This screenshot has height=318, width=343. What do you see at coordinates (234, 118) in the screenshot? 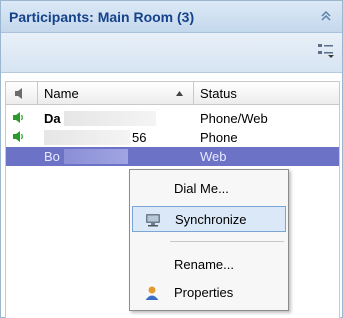
I see `participant-status: Phone/Web` at bounding box center [234, 118].